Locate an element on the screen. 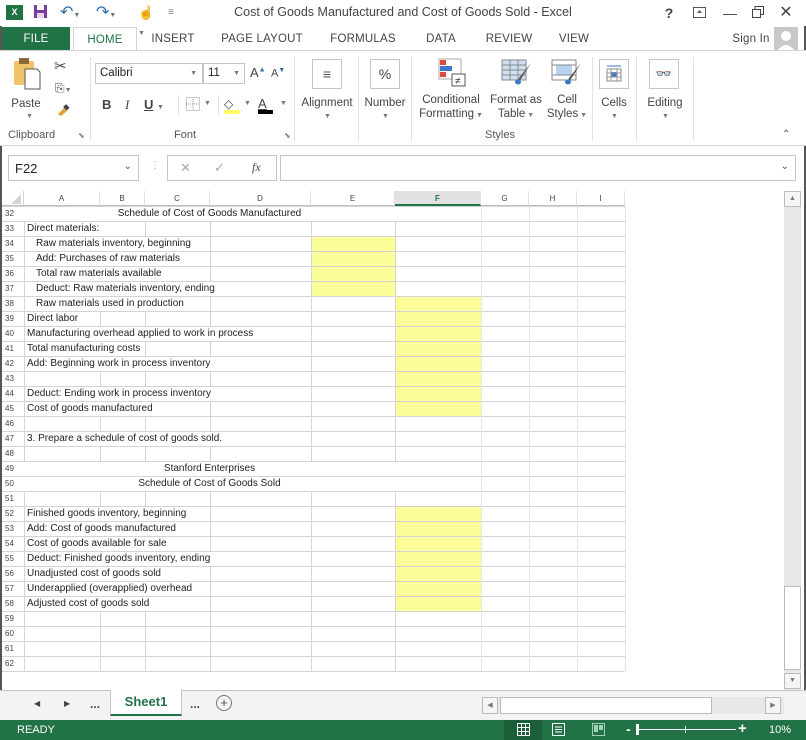 This screenshot has width=806, height=740. vertical-scrollbar: ▲ ▼ is located at coordinates (792, 440).